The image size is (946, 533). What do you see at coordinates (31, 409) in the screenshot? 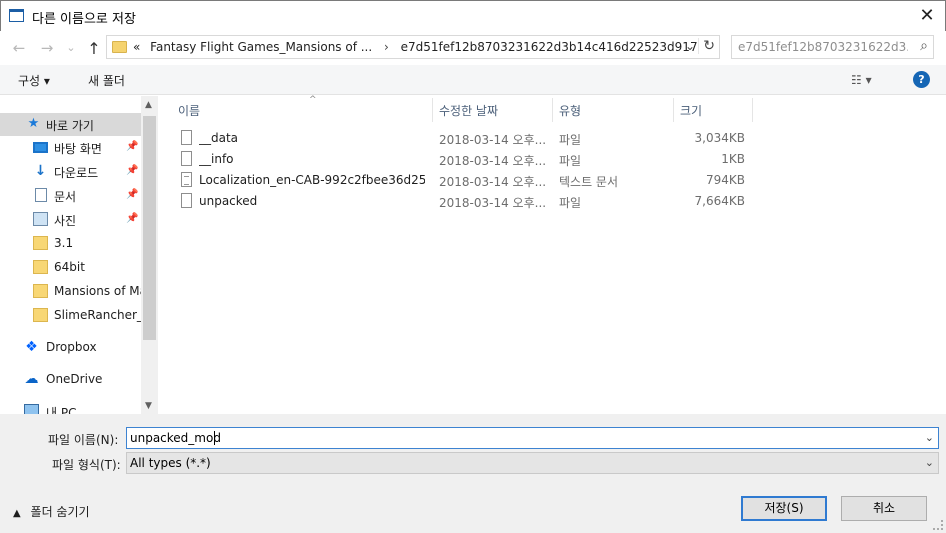
I see `this-pc-icon` at bounding box center [31, 409].